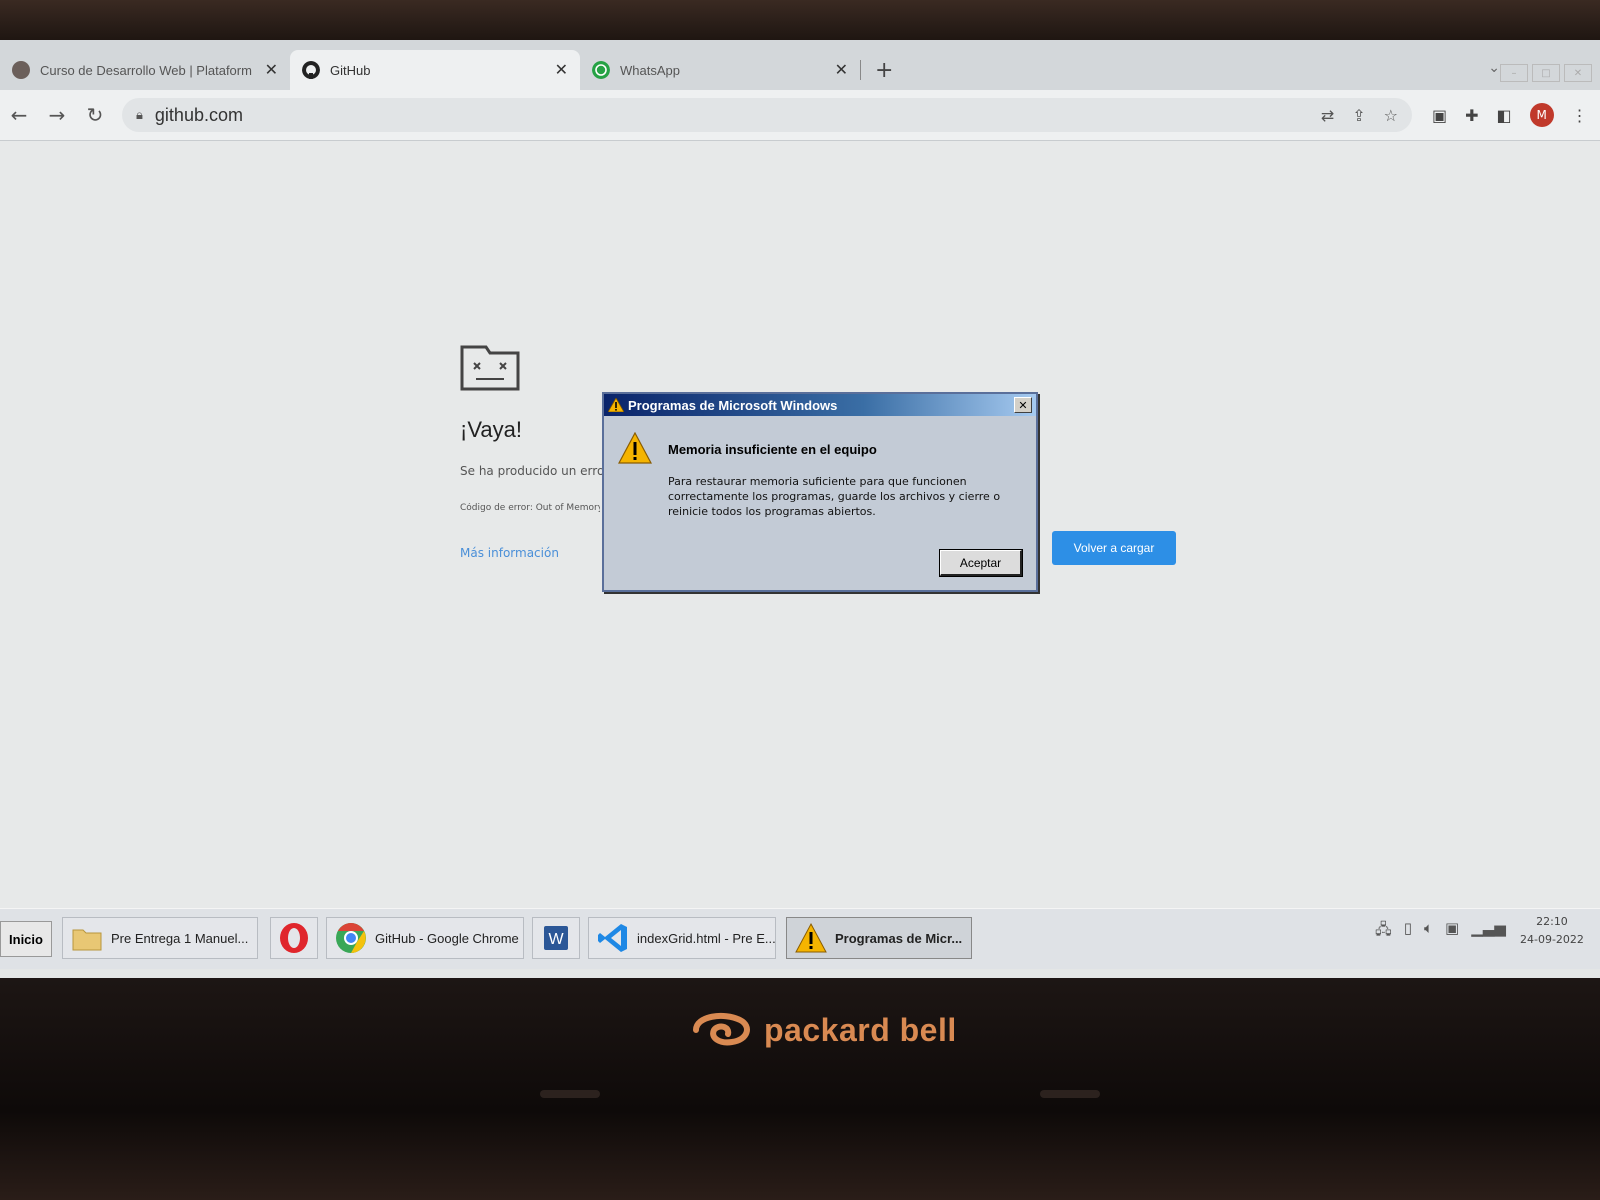 The width and height of the screenshot is (1600, 1200). What do you see at coordinates (139, 115) in the screenshot?
I see `lock-icon: 🔒︎` at bounding box center [139, 115].